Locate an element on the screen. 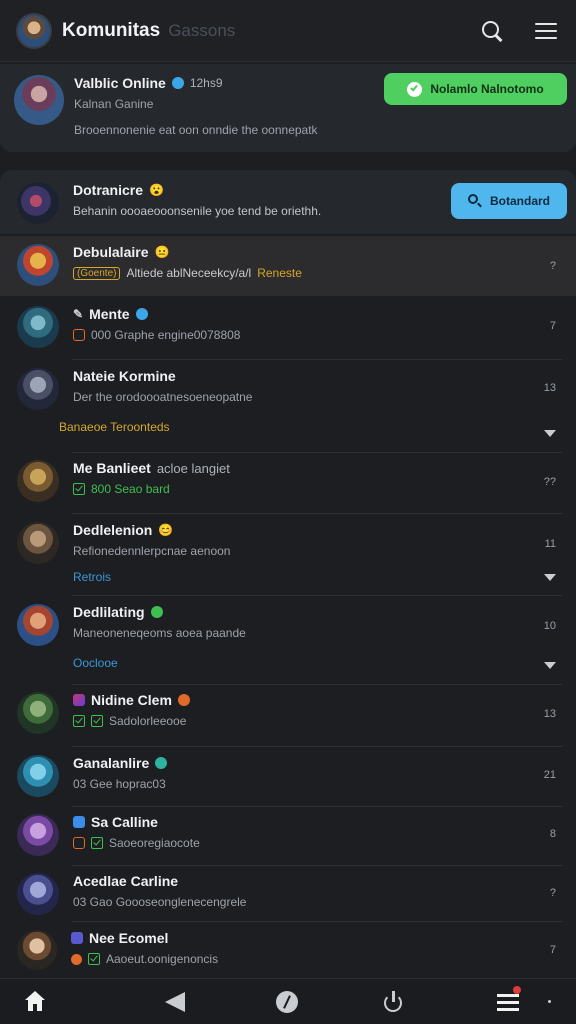 This screenshot has height=1024, width=576. compass-icon is located at coordinates (287, 1002).